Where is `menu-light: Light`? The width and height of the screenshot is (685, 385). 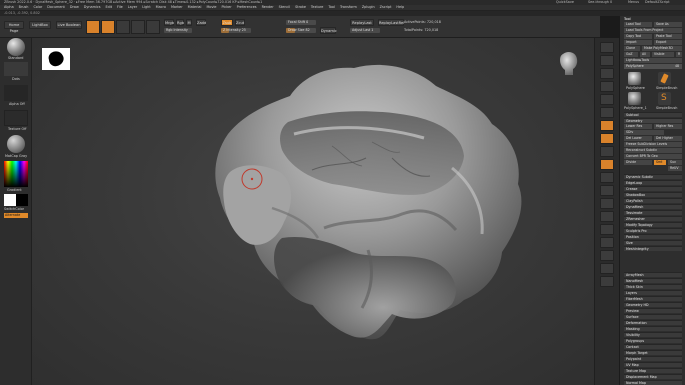
menu-light: Light is located at coordinates (146, 7).